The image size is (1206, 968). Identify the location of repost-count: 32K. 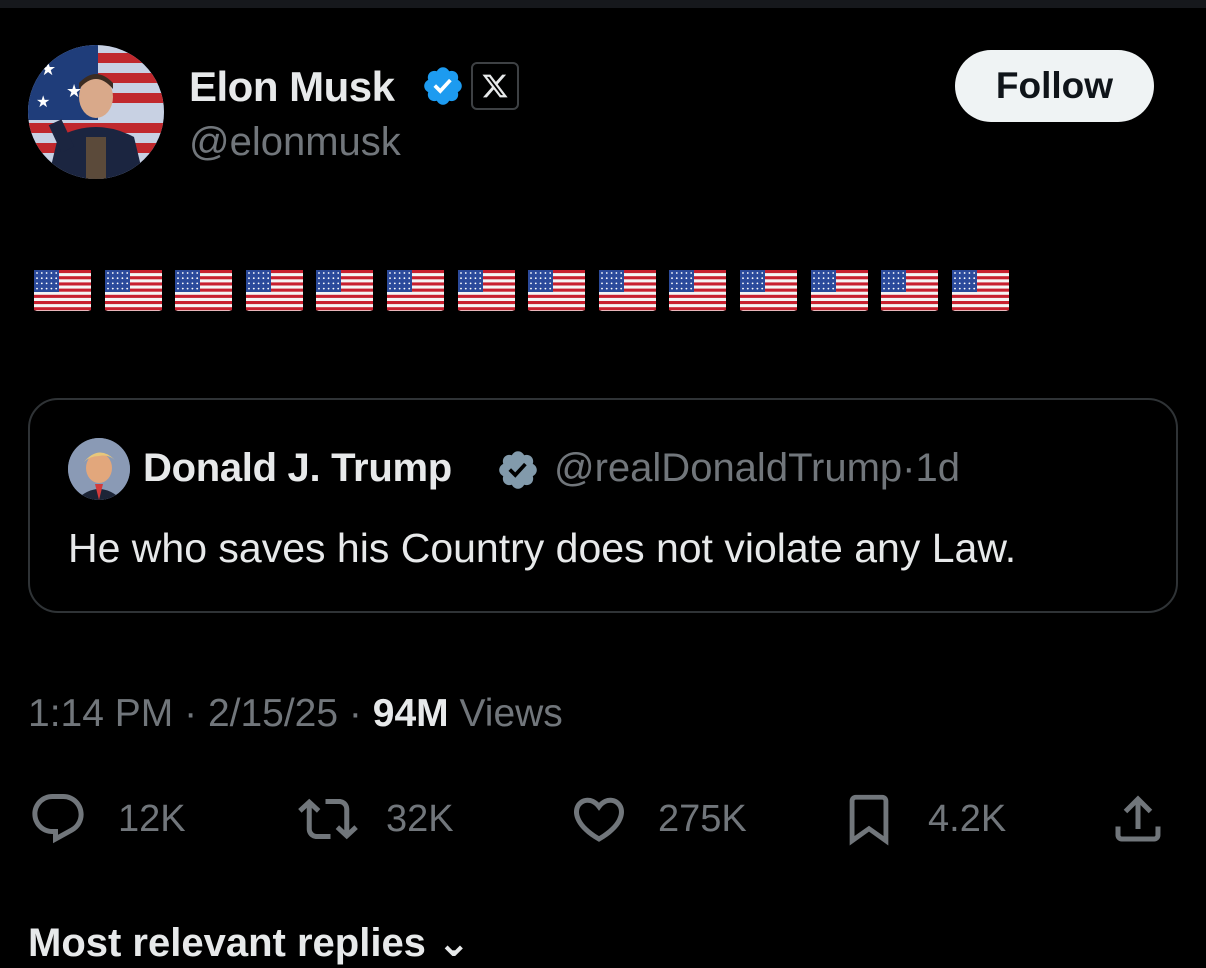
(420, 818).